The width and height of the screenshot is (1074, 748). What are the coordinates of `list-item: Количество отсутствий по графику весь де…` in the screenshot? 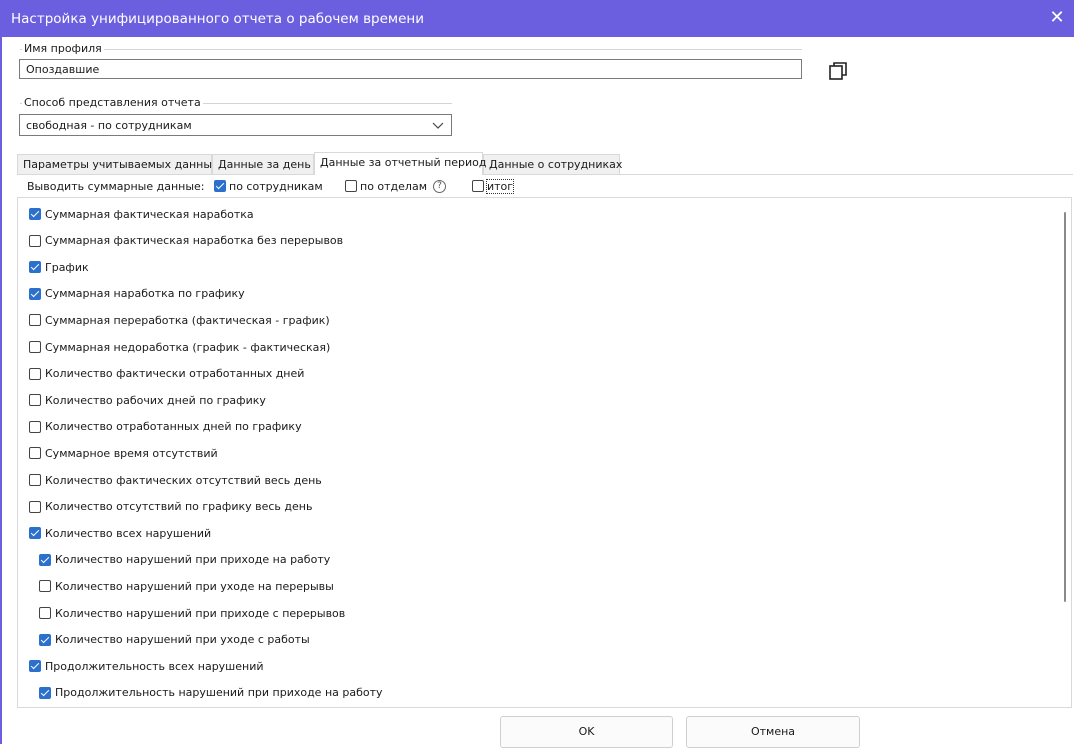 It's located at (170, 509).